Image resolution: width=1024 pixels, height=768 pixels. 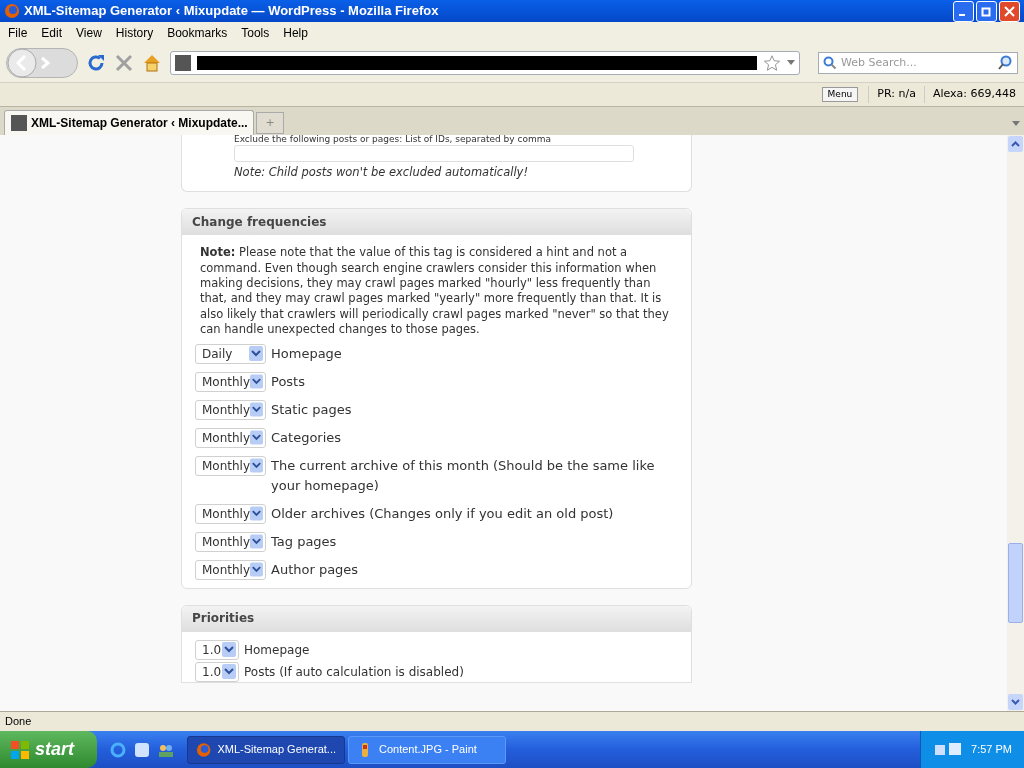 What do you see at coordinates (315, 569) in the screenshot?
I see `frequency-label: Author pages` at bounding box center [315, 569].